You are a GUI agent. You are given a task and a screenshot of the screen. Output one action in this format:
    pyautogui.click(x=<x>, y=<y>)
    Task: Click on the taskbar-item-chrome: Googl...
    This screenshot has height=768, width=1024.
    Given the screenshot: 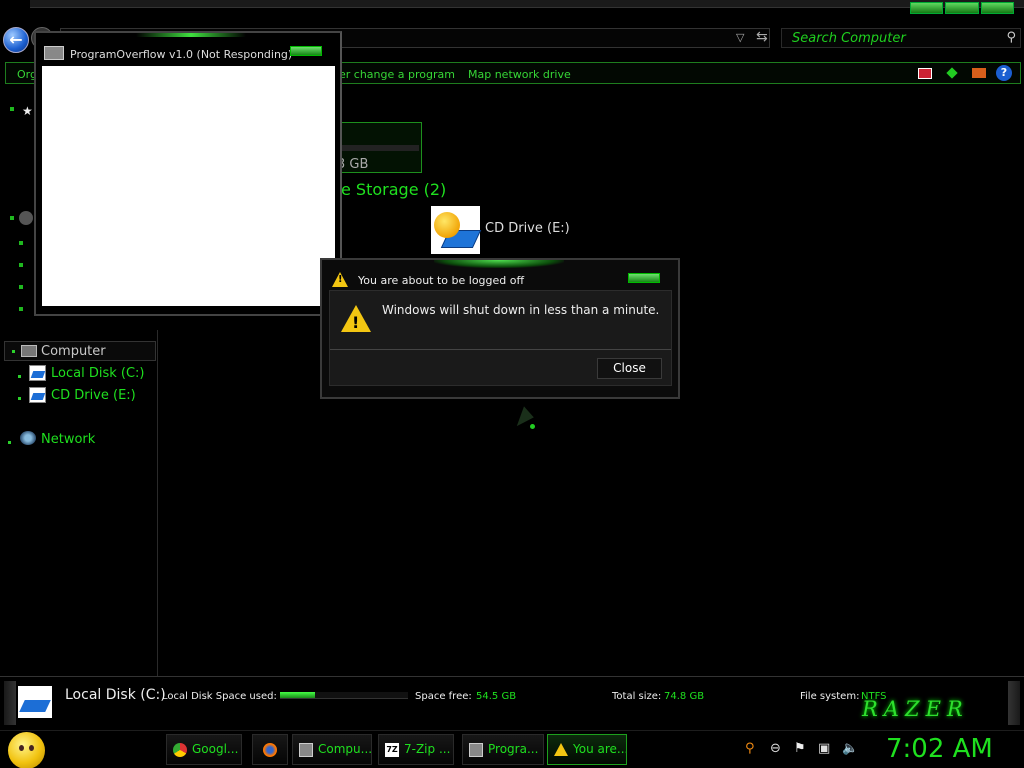 What is the action you would take?
    pyautogui.click(x=204, y=749)
    